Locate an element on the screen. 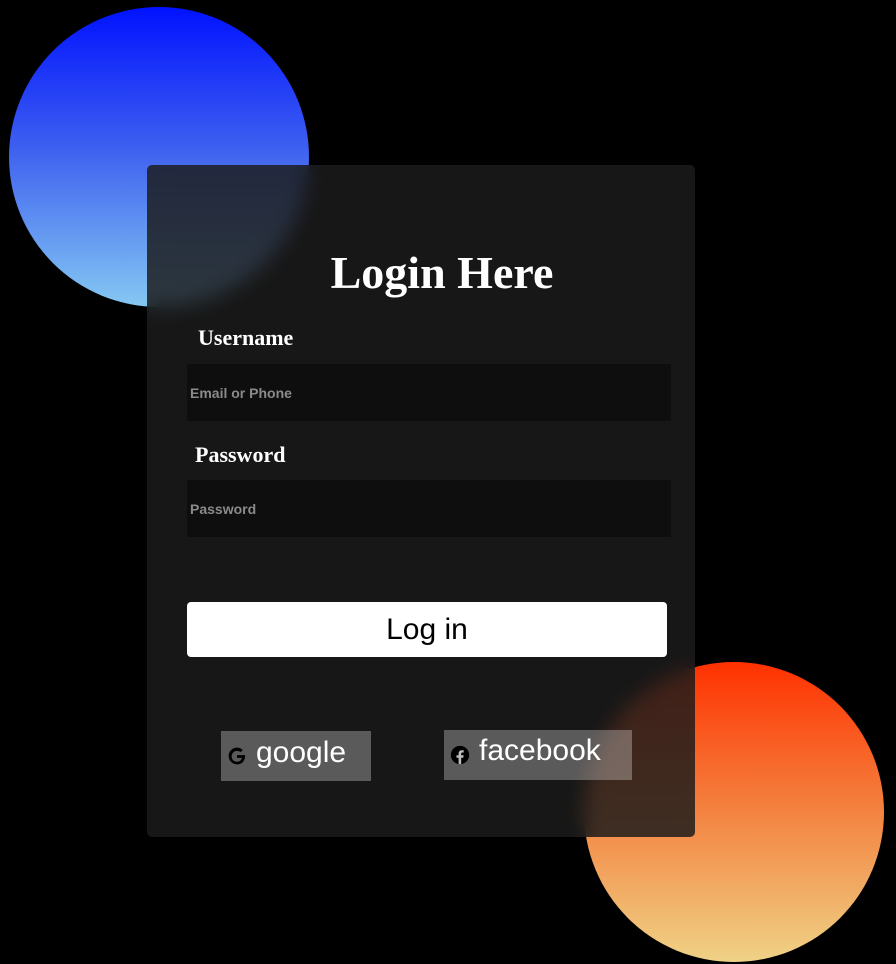  google-login-label: google is located at coordinates (301, 752).